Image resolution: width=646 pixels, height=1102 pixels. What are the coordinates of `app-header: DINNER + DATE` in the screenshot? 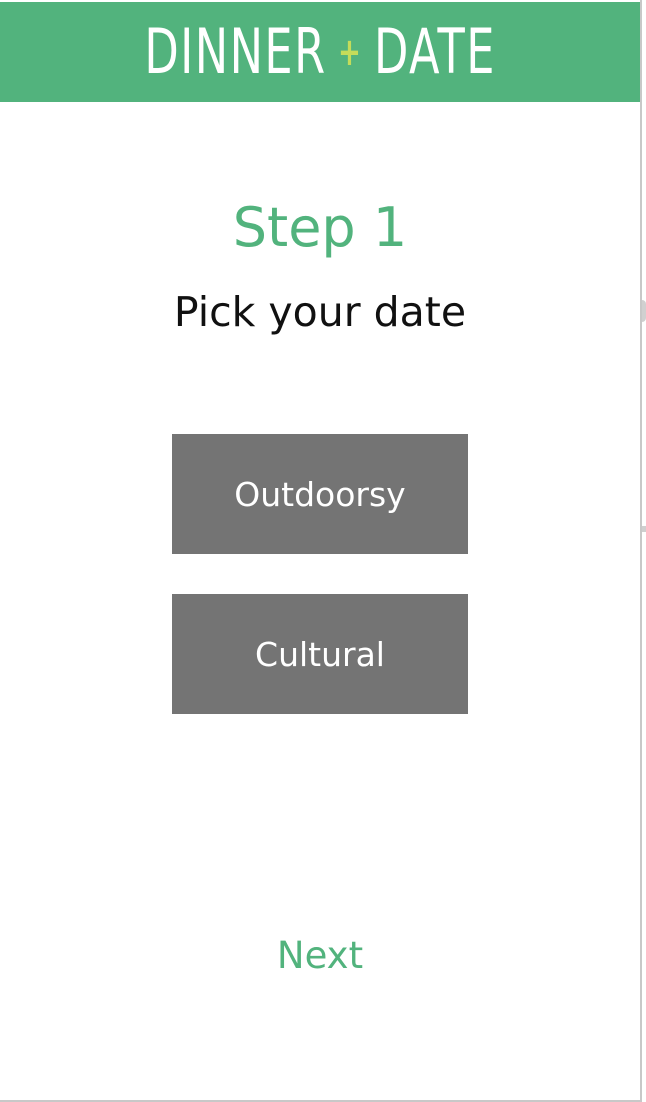 It's located at (320, 52).